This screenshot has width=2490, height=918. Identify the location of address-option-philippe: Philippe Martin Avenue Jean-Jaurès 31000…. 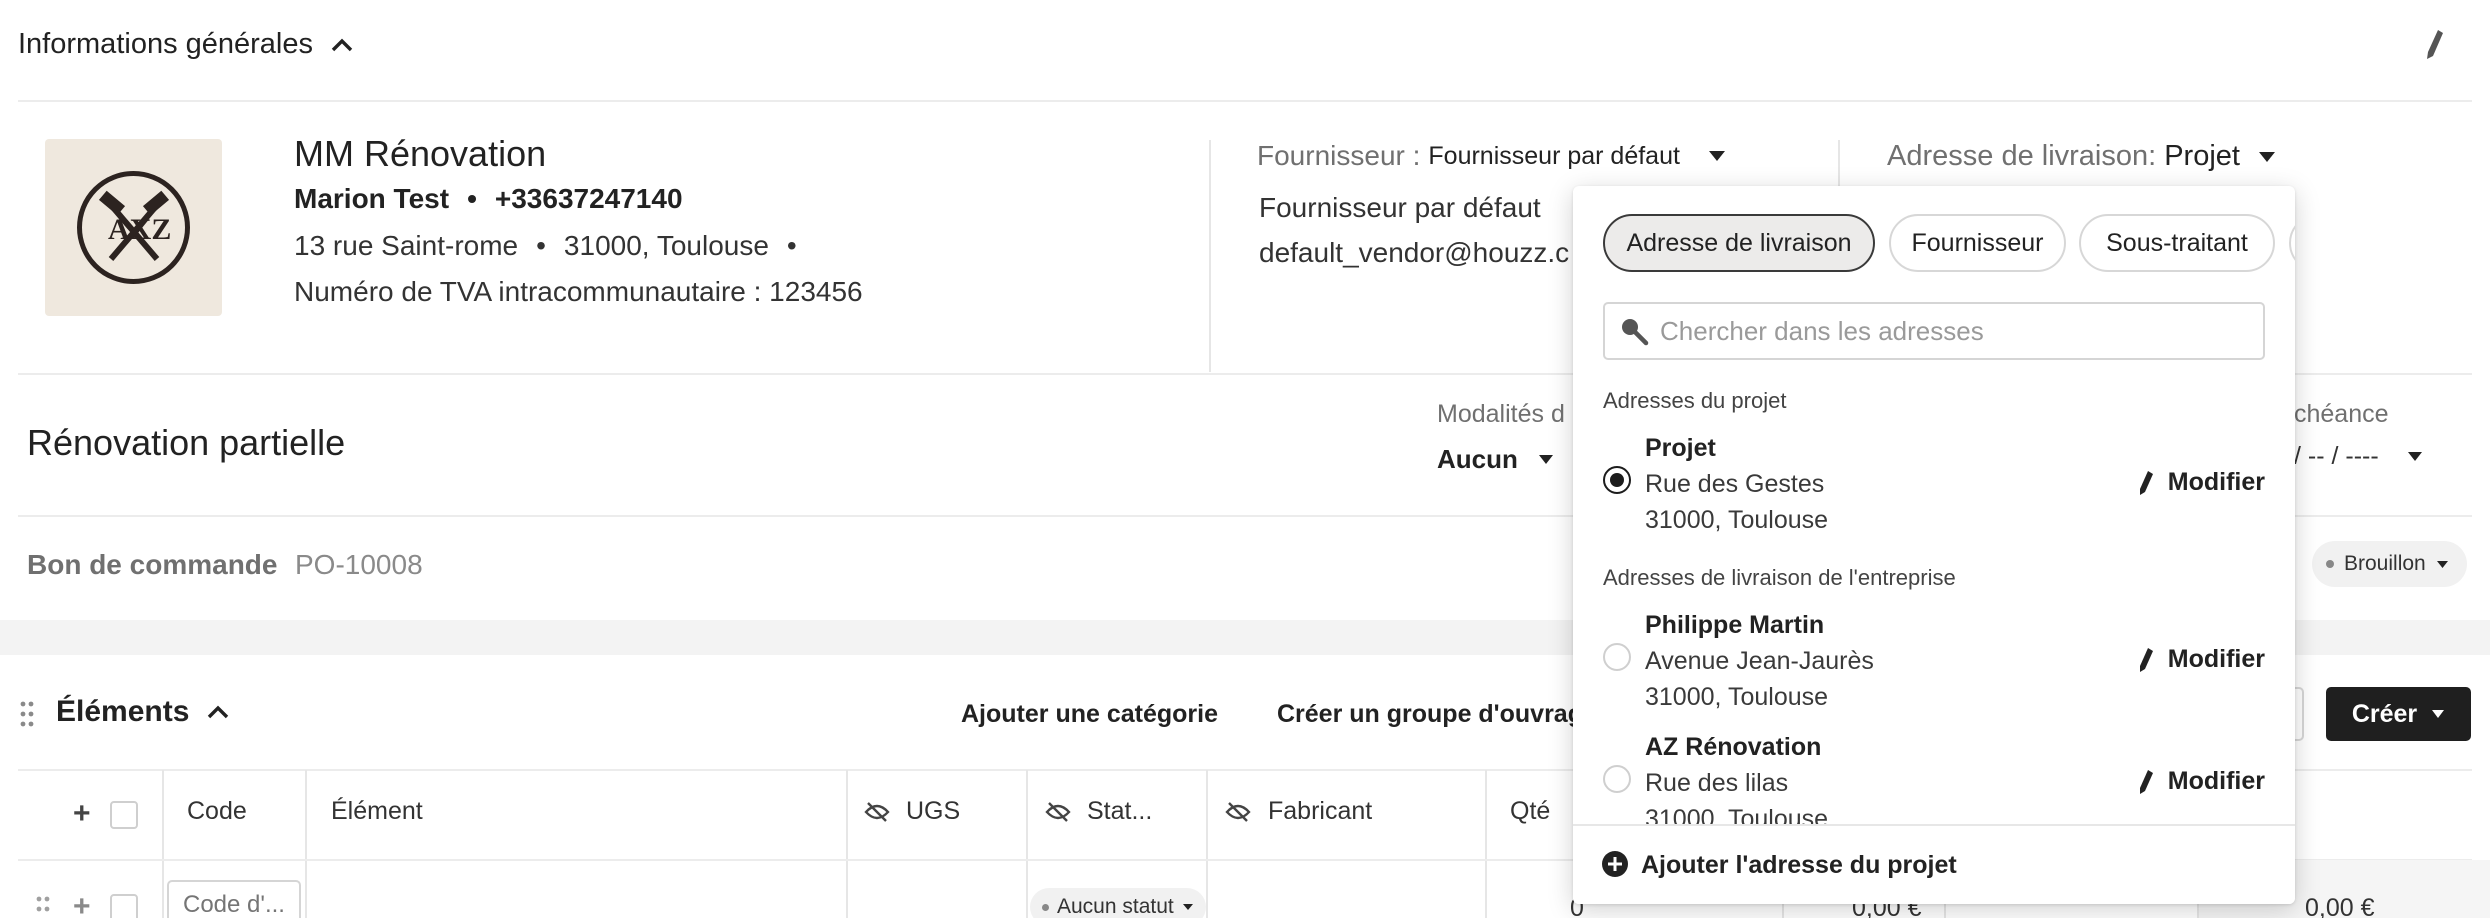
(1934, 665).